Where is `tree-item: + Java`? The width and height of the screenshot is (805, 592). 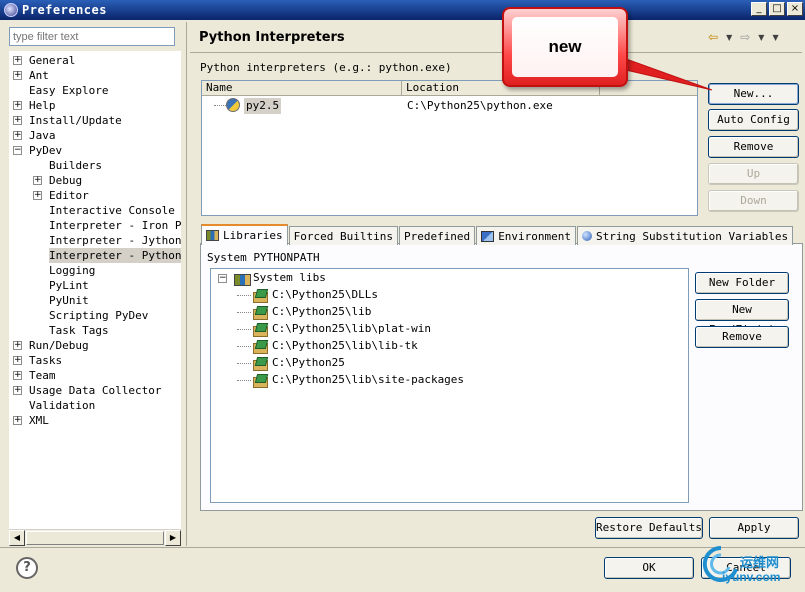 tree-item: + Java is located at coordinates (95, 135).